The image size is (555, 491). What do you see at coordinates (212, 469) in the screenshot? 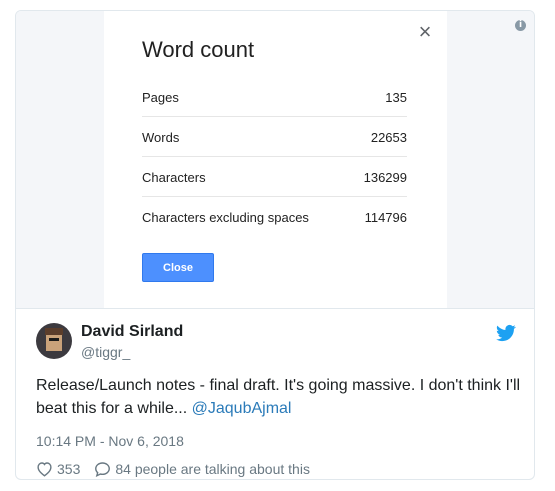
I see `replies-text: 84 people are talking about this` at bounding box center [212, 469].